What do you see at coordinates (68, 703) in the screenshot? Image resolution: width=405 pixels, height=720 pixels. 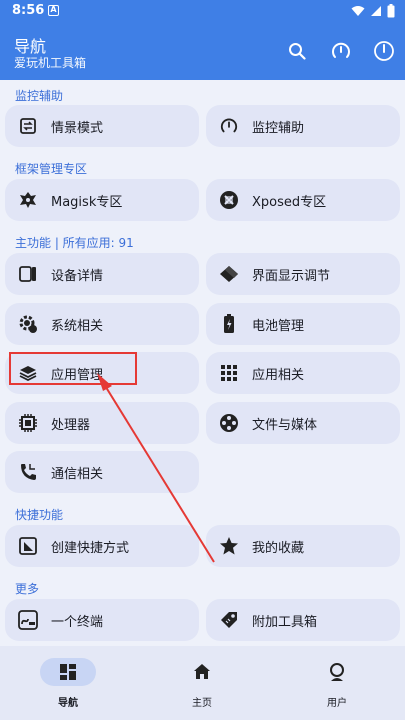 I see `nav-label: 导航` at bounding box center [68, 703].